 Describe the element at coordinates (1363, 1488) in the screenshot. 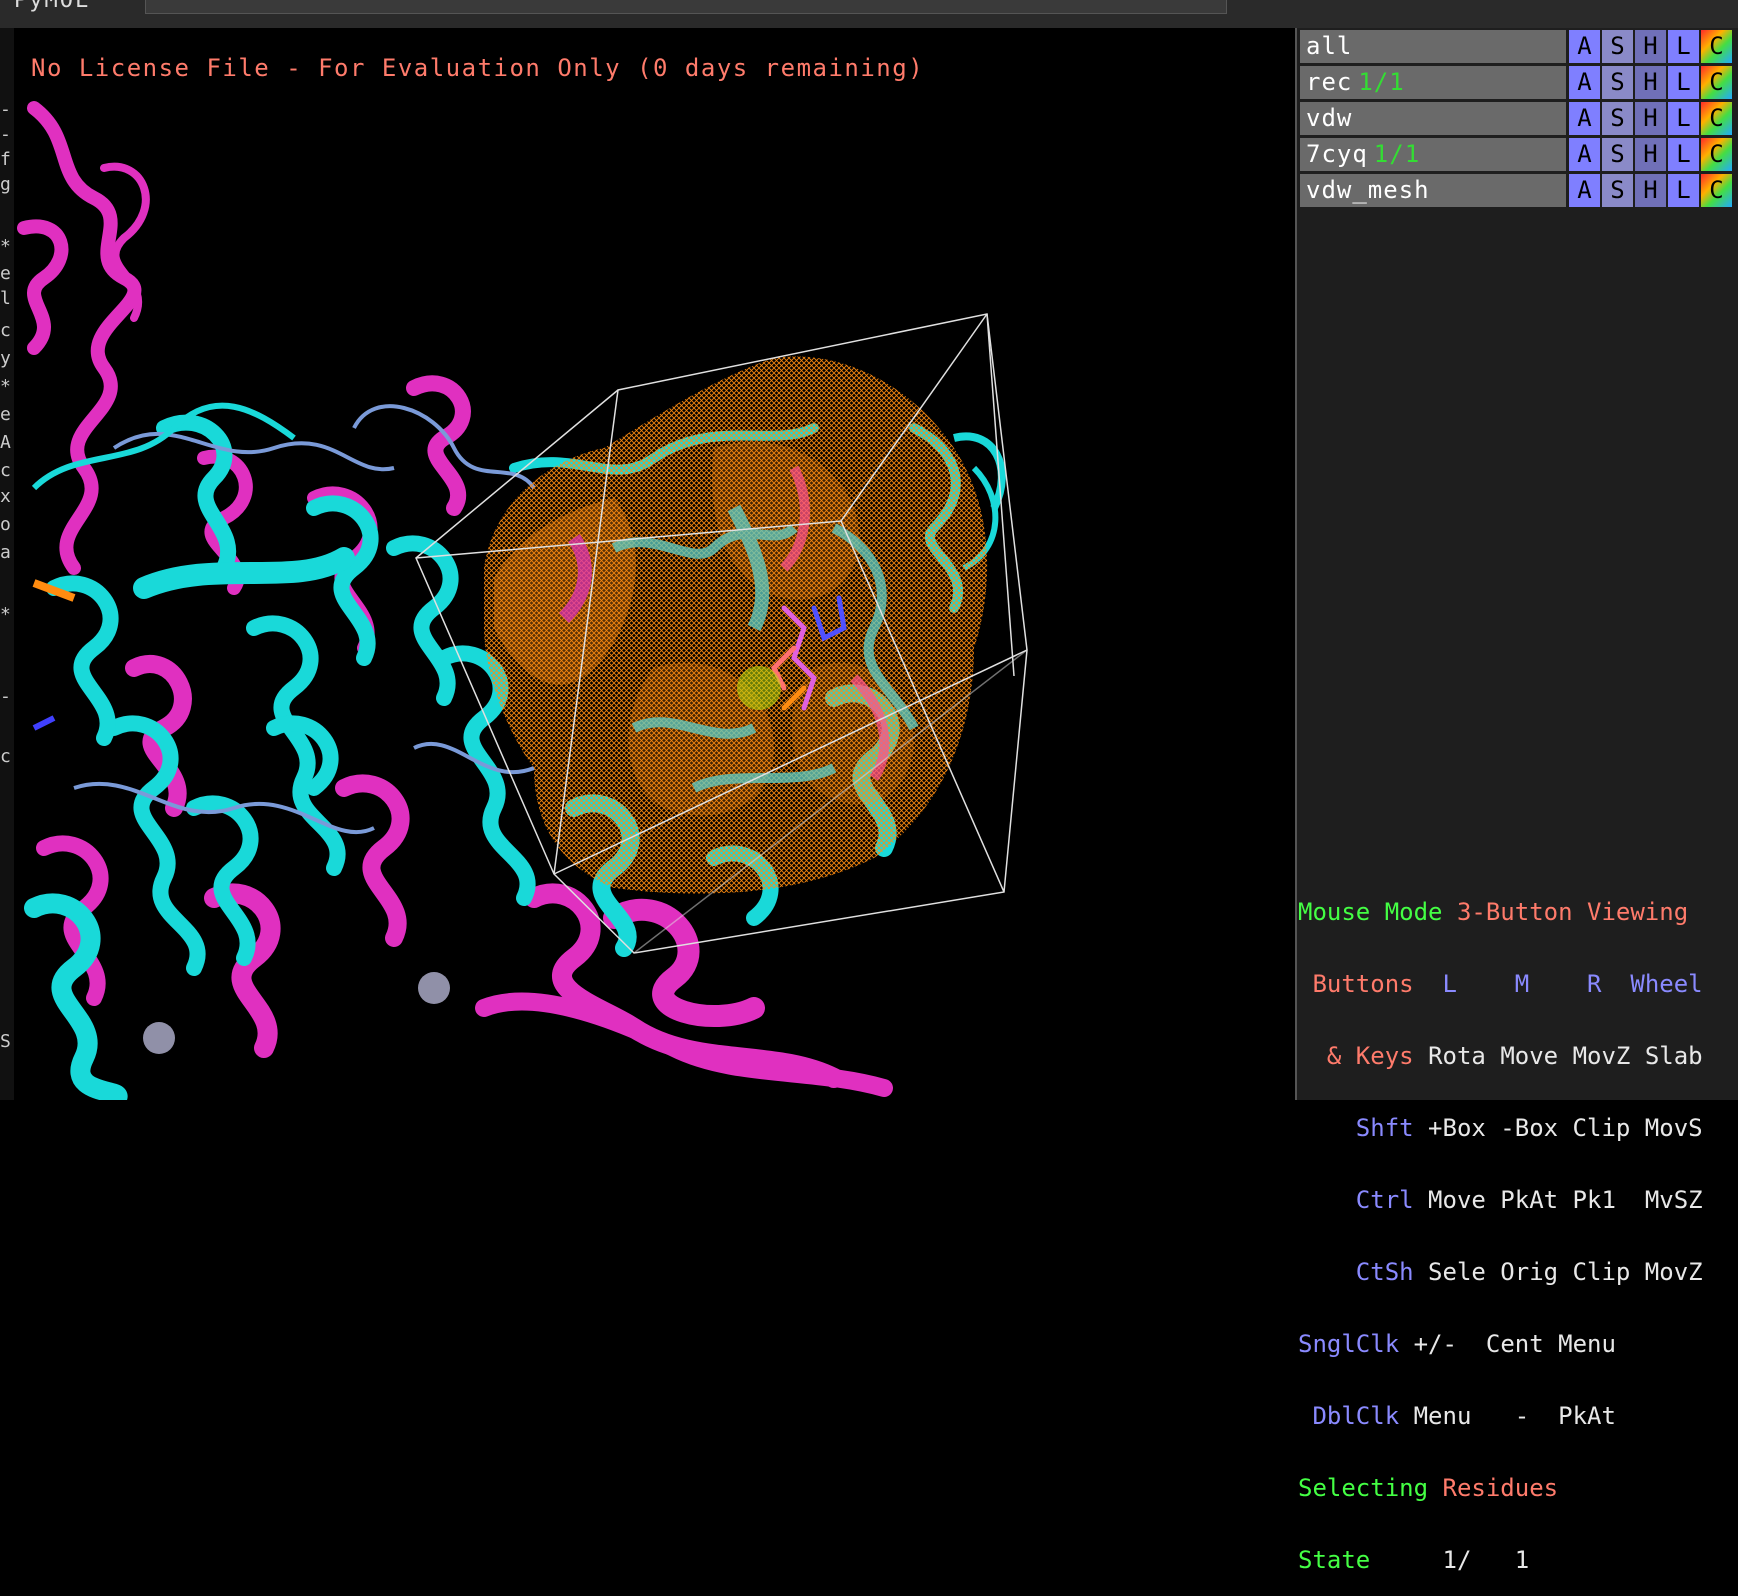

I see `selecting-label: Selecting` at that location.